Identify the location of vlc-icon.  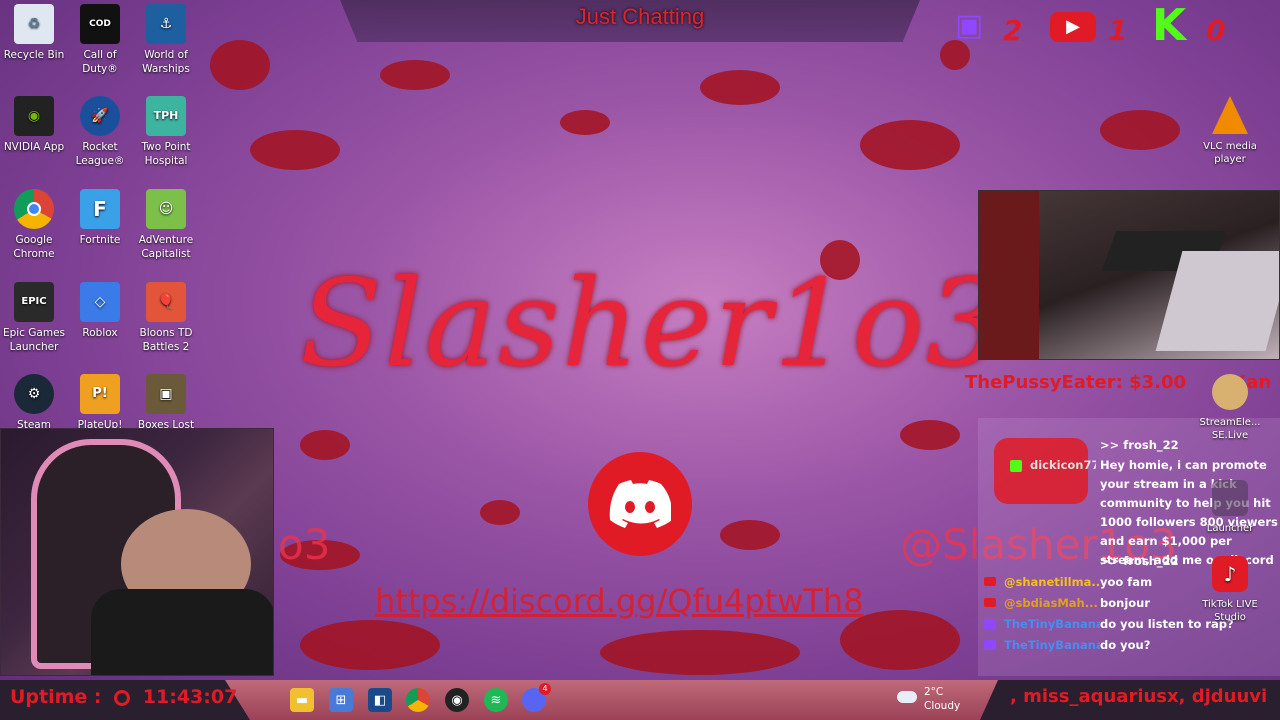
(1230, 115).